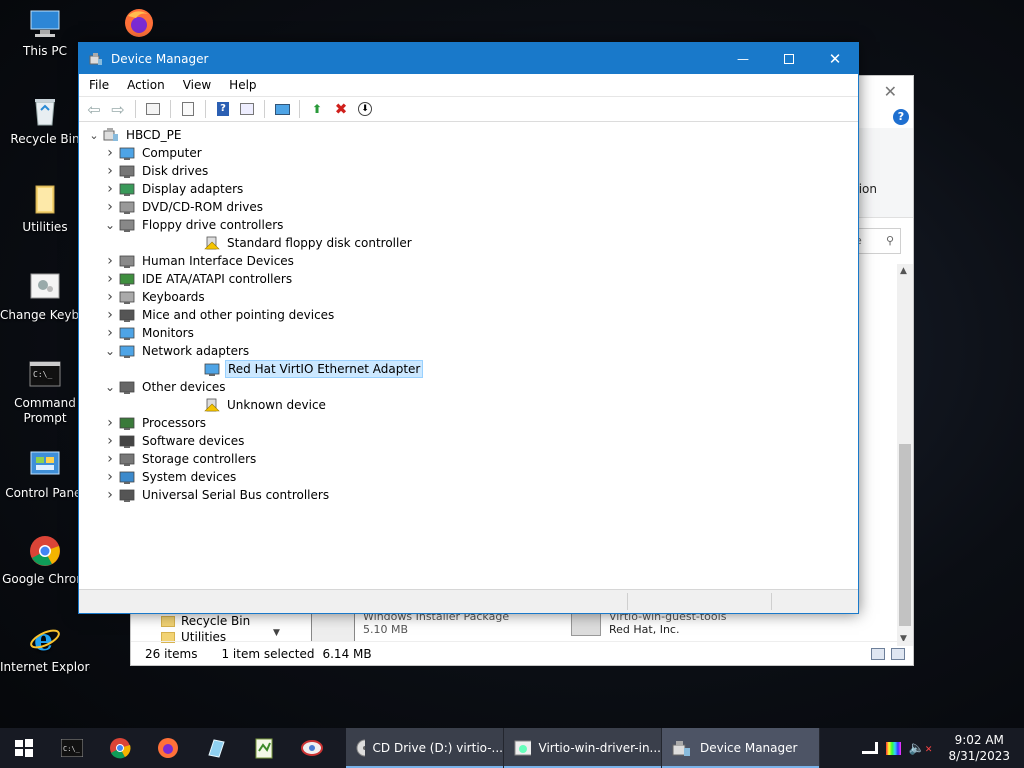 This screenshot has height=768, width=1024. Describe the element at coordinates (199, 261) in the screenshot. I see `tree-category-item: › Human Interface Devices` at that location.